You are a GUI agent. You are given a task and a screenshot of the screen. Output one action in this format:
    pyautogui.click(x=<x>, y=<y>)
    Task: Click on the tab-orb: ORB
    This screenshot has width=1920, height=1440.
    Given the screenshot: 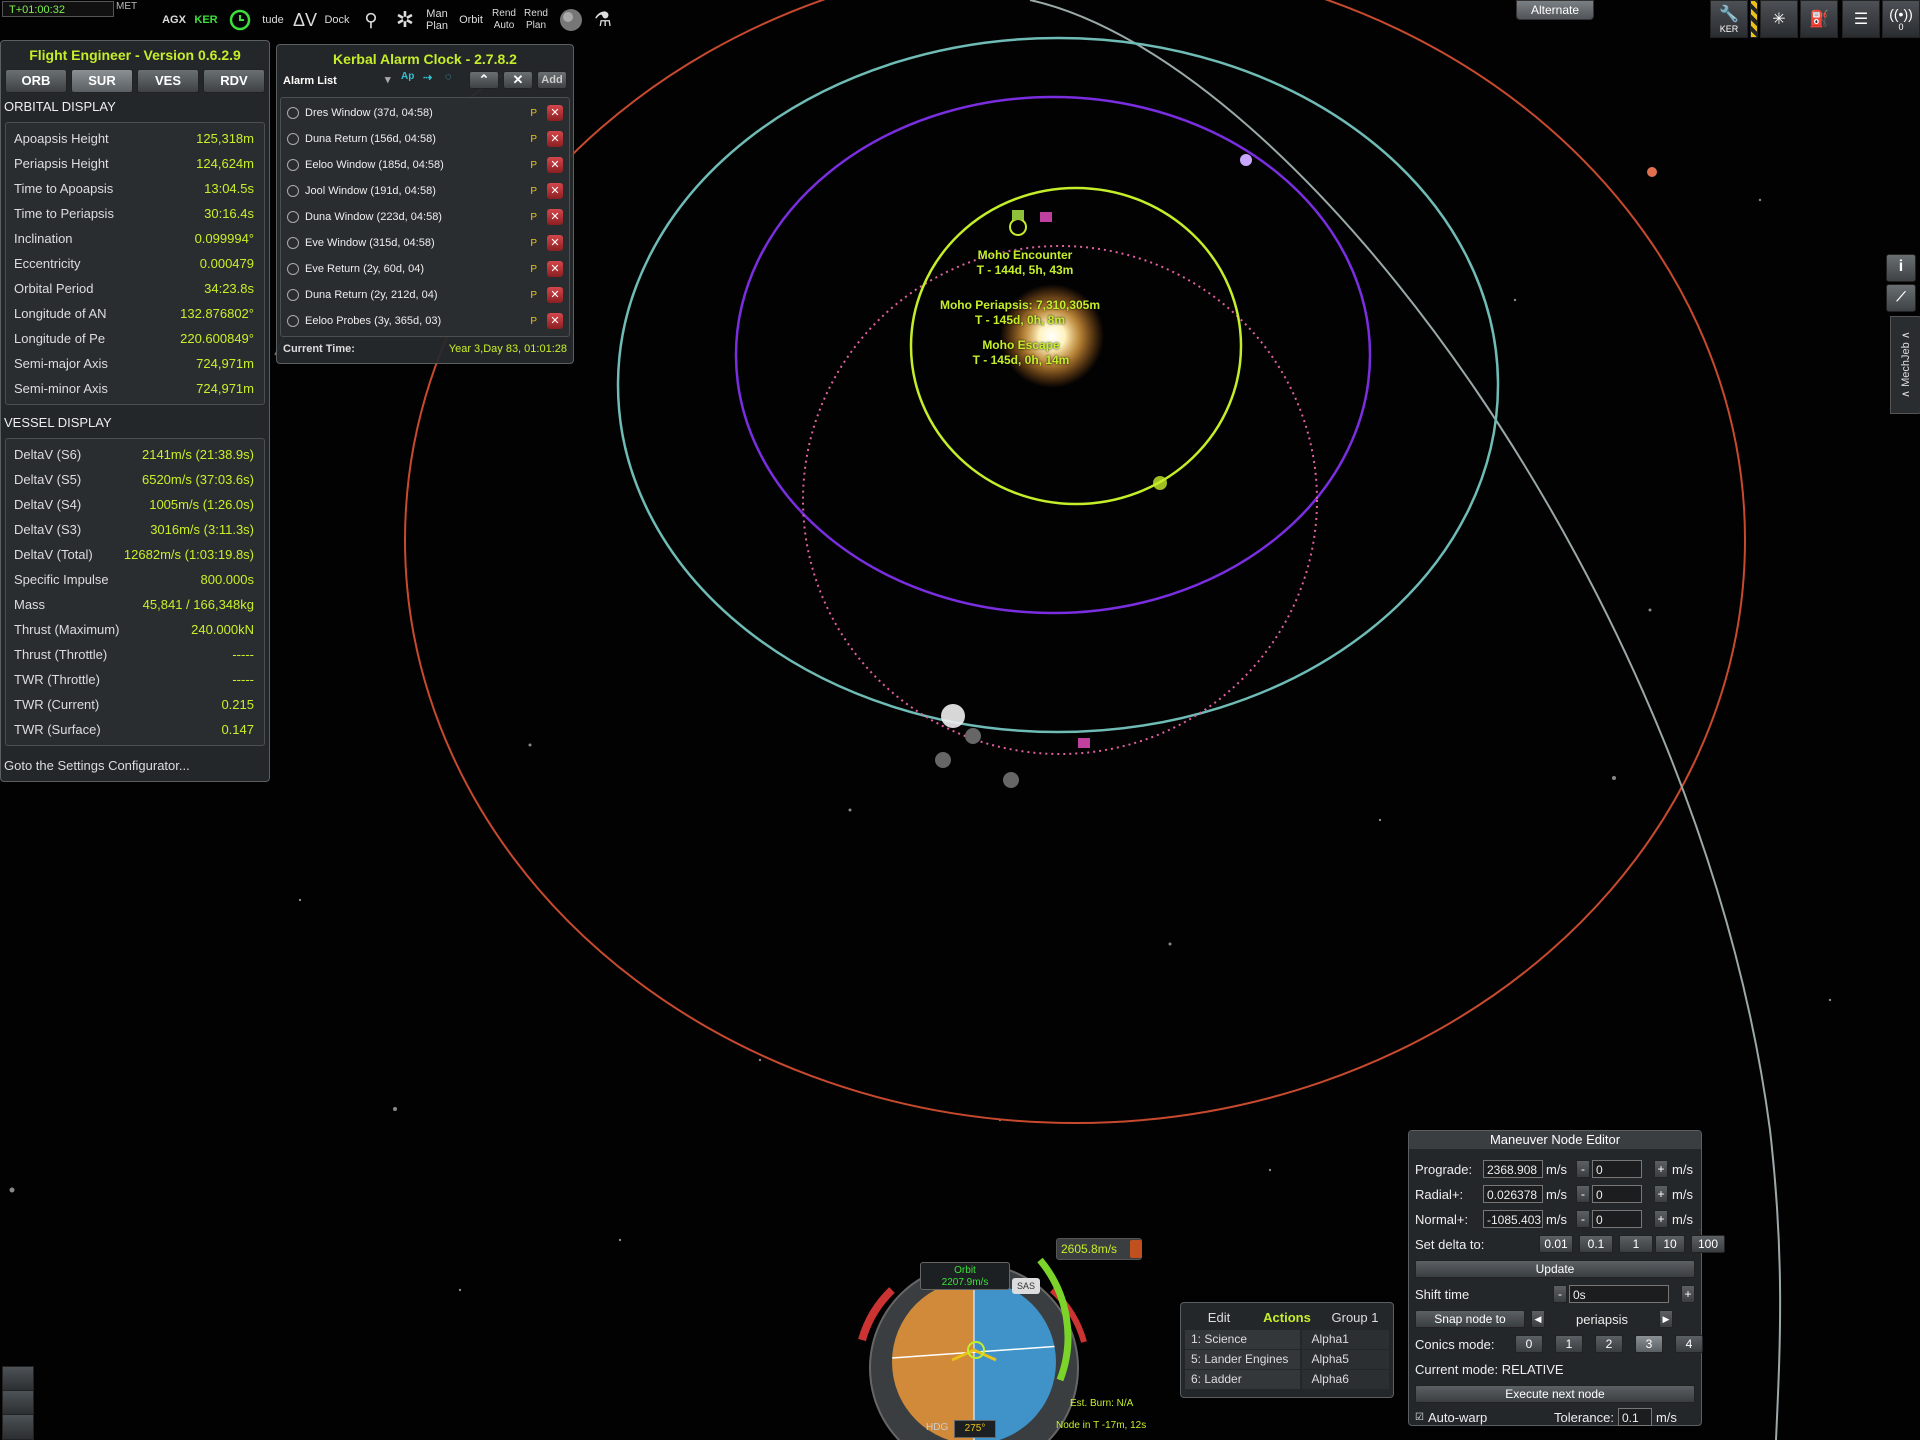 What is the action you would take?
    pyautogui.click(x=36, y=81)
    